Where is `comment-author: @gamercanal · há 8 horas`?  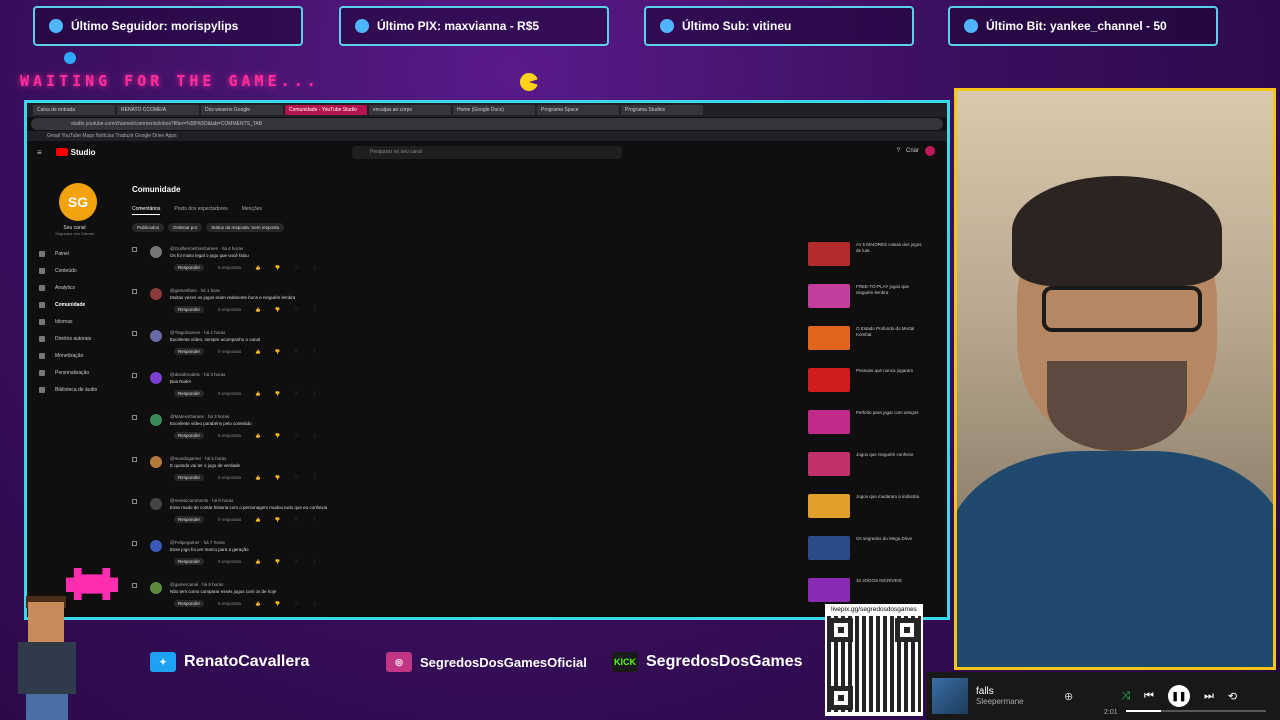
comment-author: @gamercanal · há 8 horas is located at coordinates (196, 584).